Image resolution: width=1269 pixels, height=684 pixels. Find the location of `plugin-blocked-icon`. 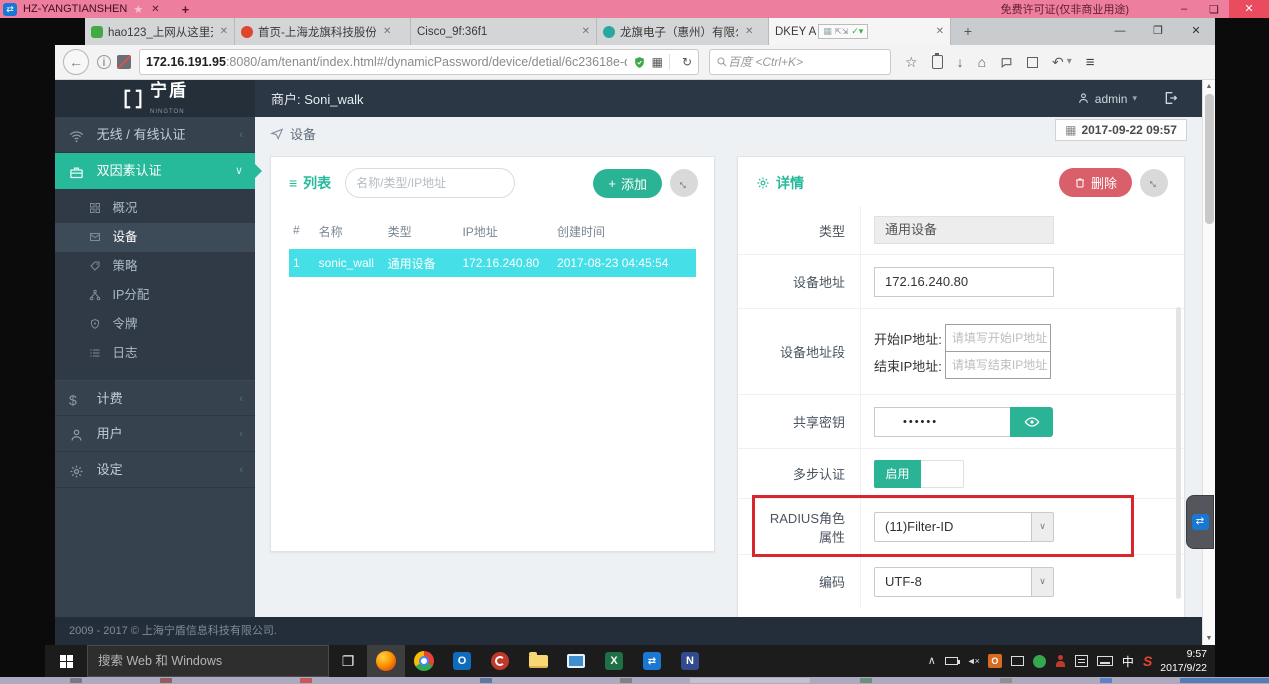

plugin-blocked-icon is located at coordinates (124, 62).